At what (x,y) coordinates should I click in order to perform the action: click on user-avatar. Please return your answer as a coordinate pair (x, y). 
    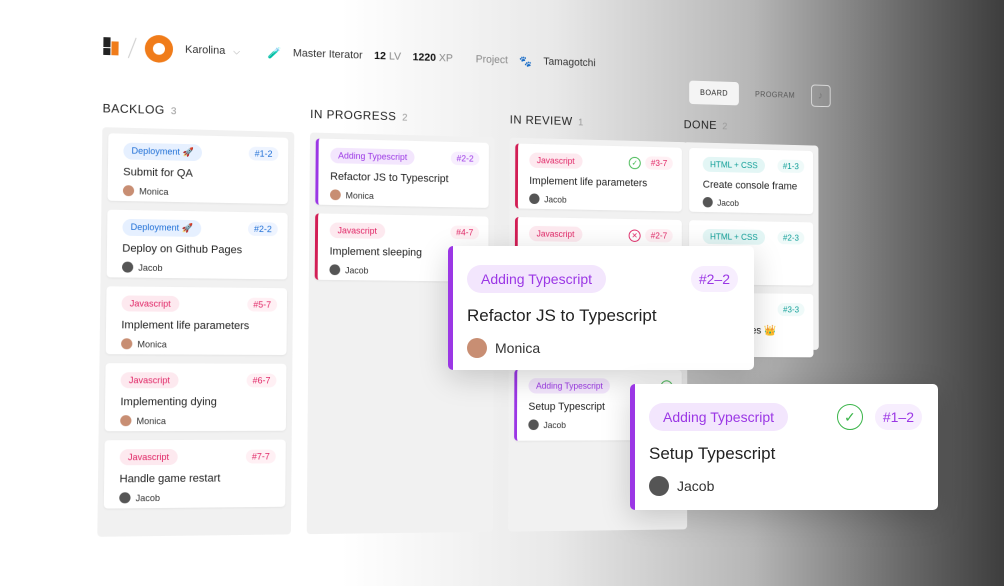
    Looking at the image, I should click on (159, 49).